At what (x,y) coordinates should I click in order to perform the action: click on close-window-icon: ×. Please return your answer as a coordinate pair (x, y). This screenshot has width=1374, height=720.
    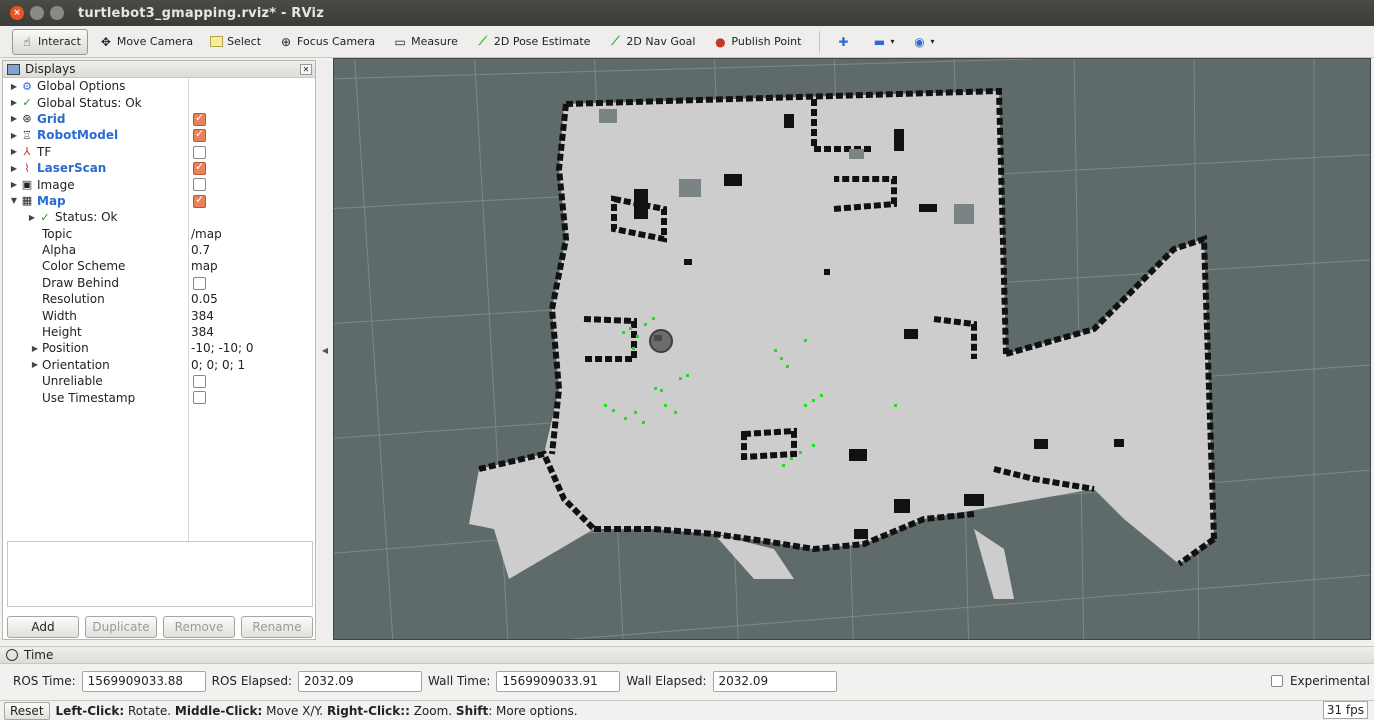
    Looking at the image, I should click on (17, 13).